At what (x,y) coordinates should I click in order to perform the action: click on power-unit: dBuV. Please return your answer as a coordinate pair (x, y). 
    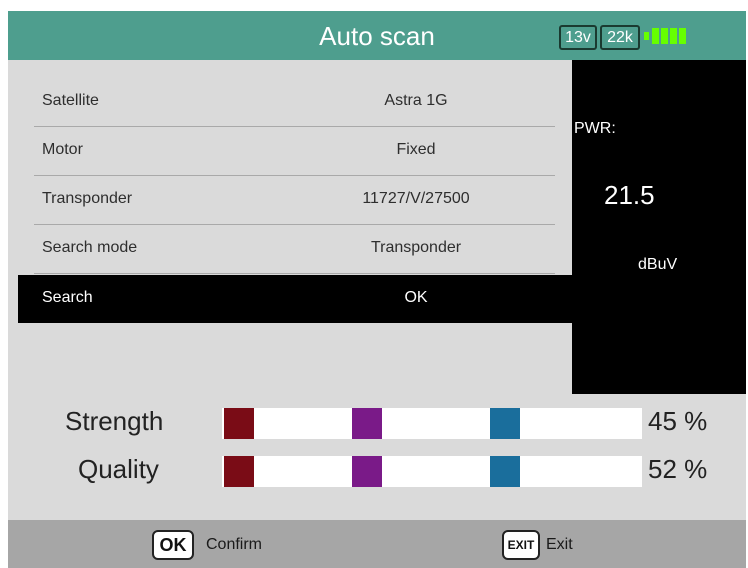
    Looking at the image, I should click on (658, 264).